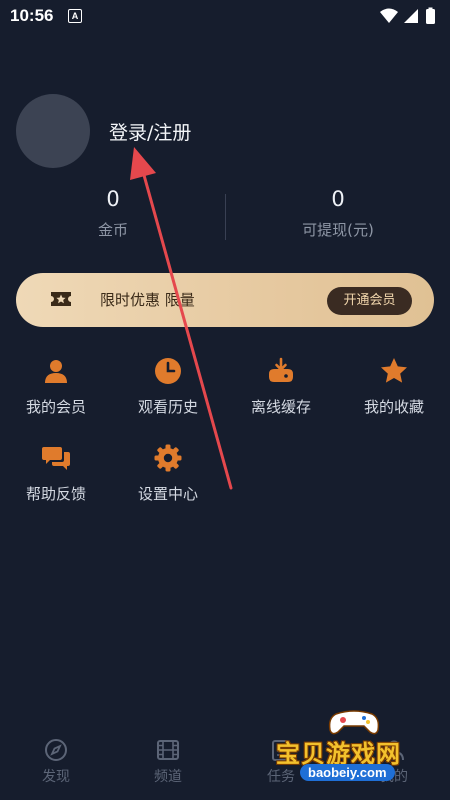  I want to click on avatar, so click(53, 131).